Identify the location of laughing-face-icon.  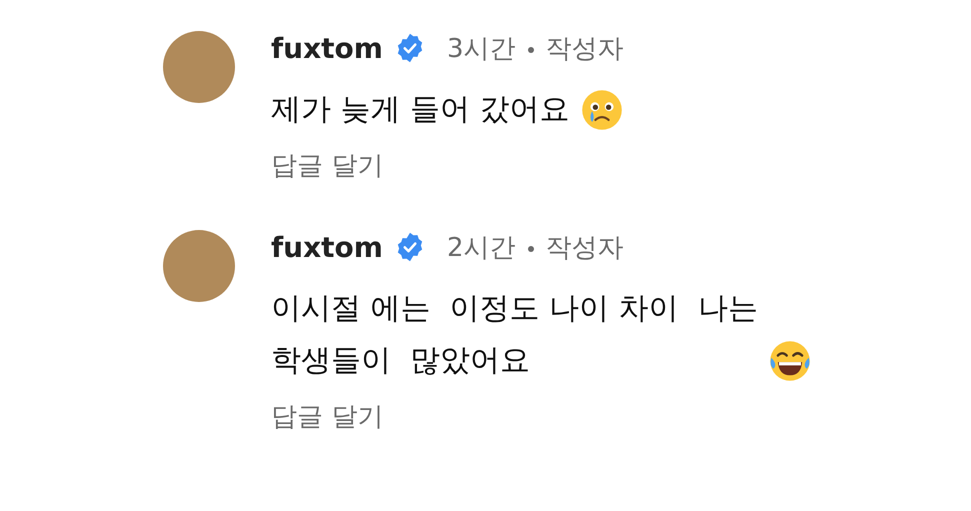
(790, 361).